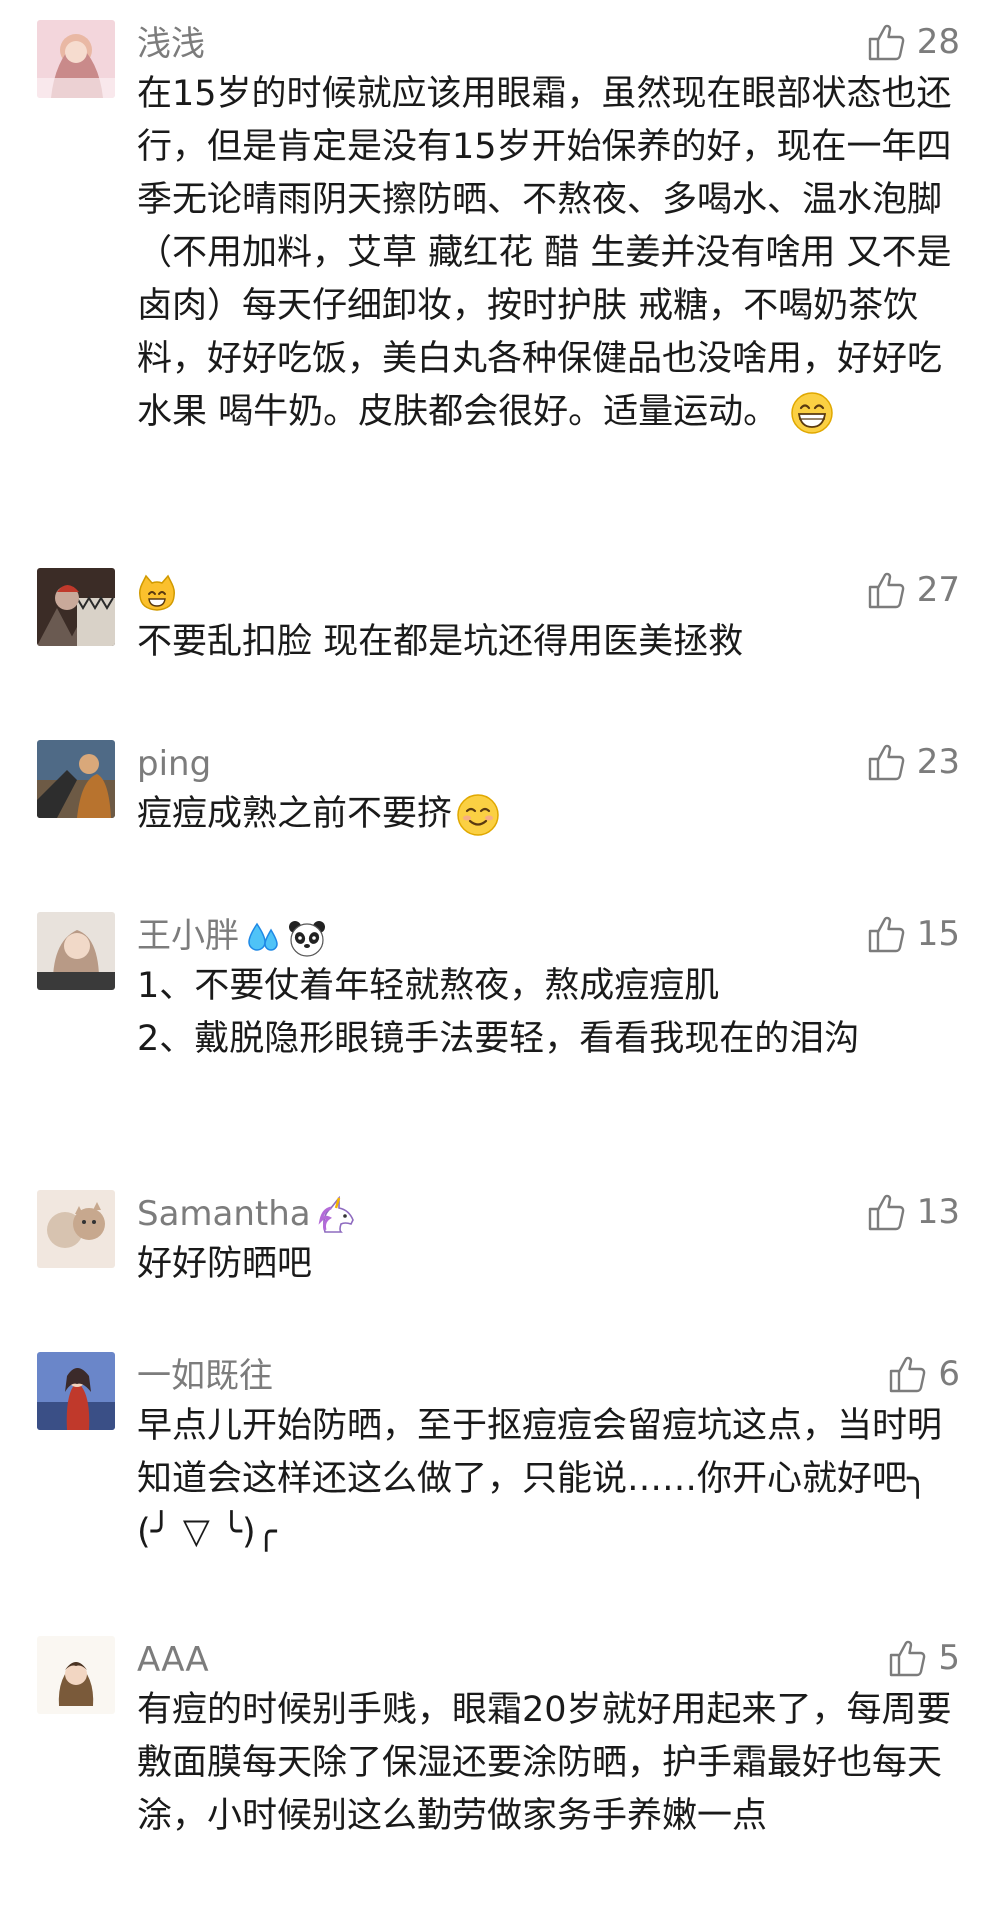  What do you see at coordinates (912, 42) in the screenshot?
I see `like-button: 28` at bounding box center [912, 42].